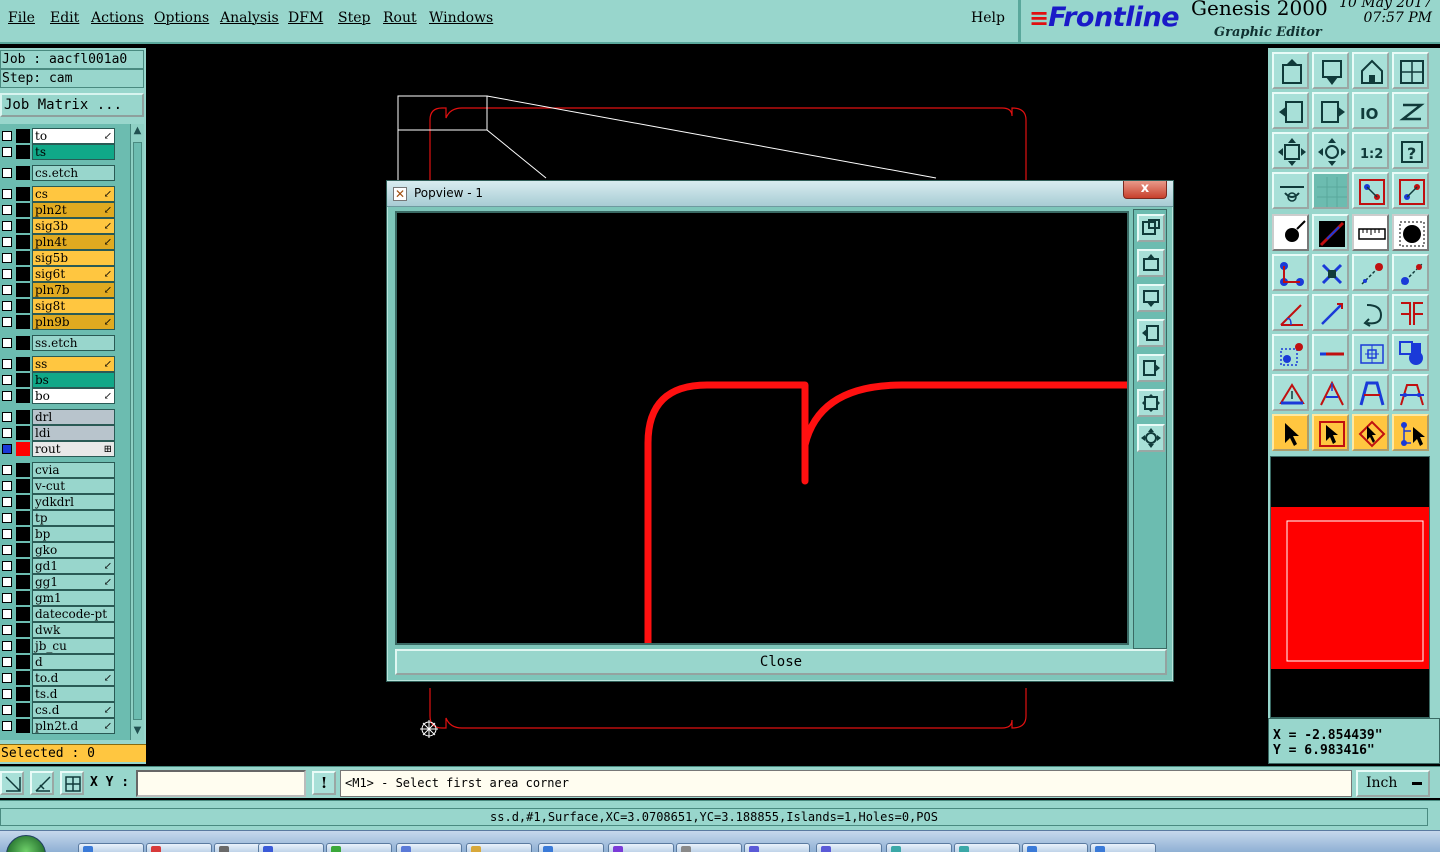  I want to click on popview-close-button: Close, so click(781, 662).